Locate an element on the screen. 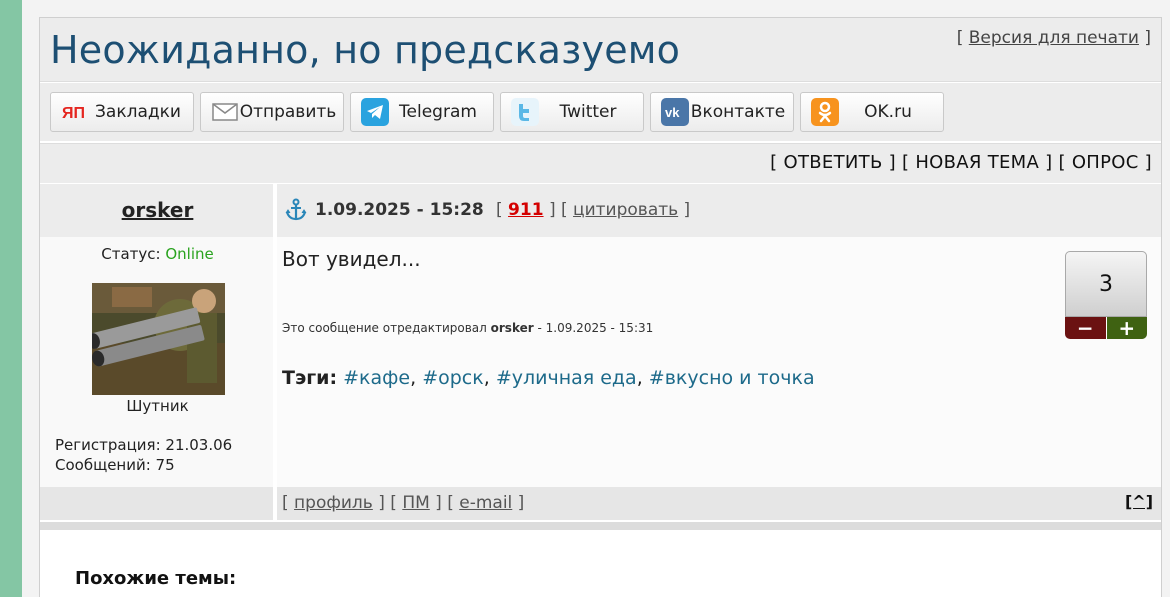 This screenshot has width=1170, height=597. share-telegram-label: Telegram is located at coordinates (438, 112).